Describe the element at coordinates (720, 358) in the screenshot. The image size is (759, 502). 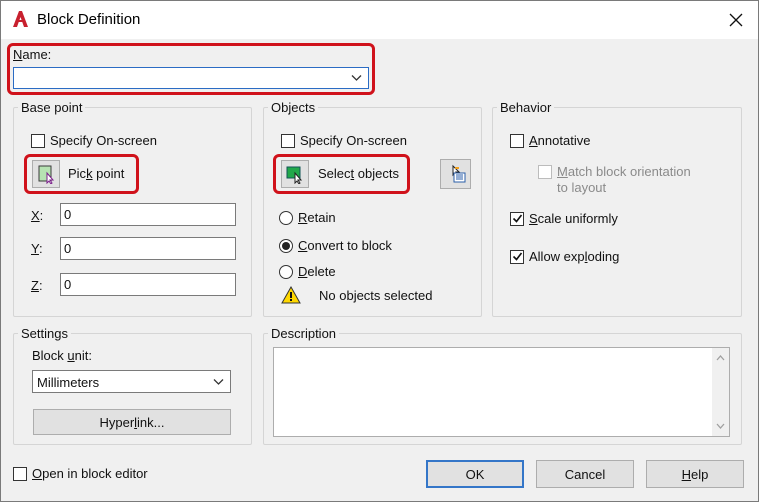
I see `scroll-up-icon` at that location.